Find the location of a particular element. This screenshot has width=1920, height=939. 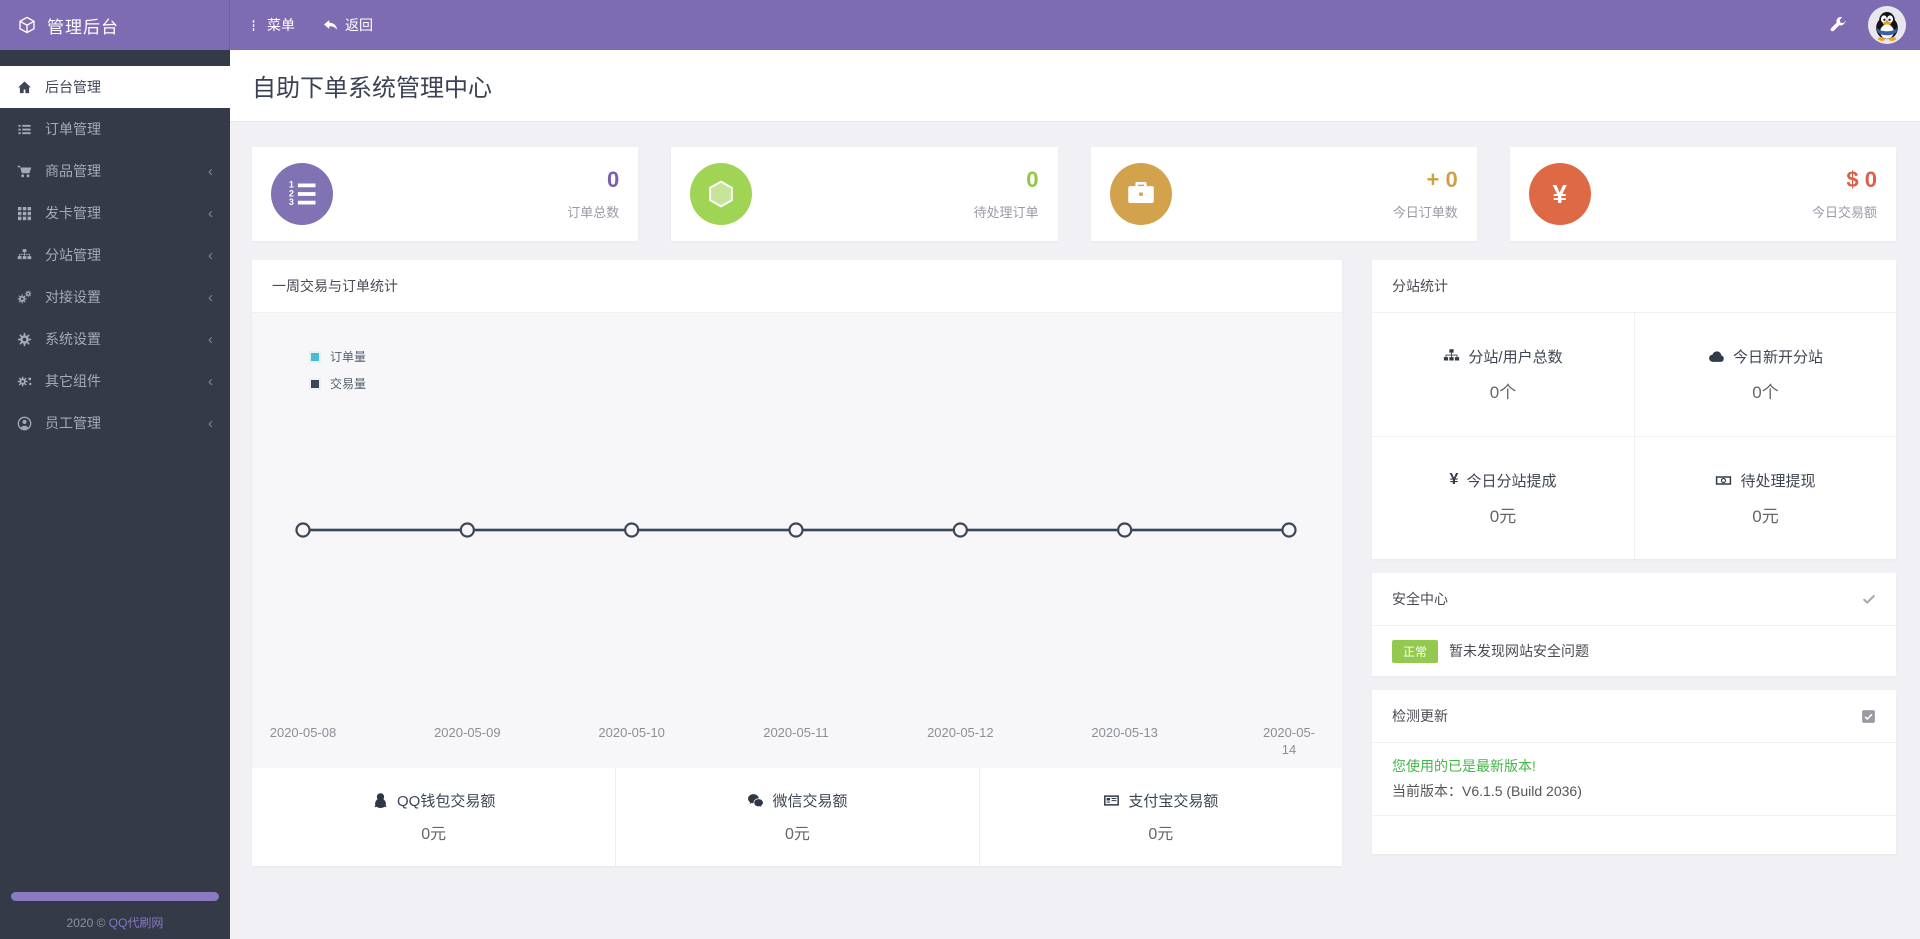

security-center-panel: 安全中心 正常 暂未发现网站安全问题 is located at coordinates (1634, 624).